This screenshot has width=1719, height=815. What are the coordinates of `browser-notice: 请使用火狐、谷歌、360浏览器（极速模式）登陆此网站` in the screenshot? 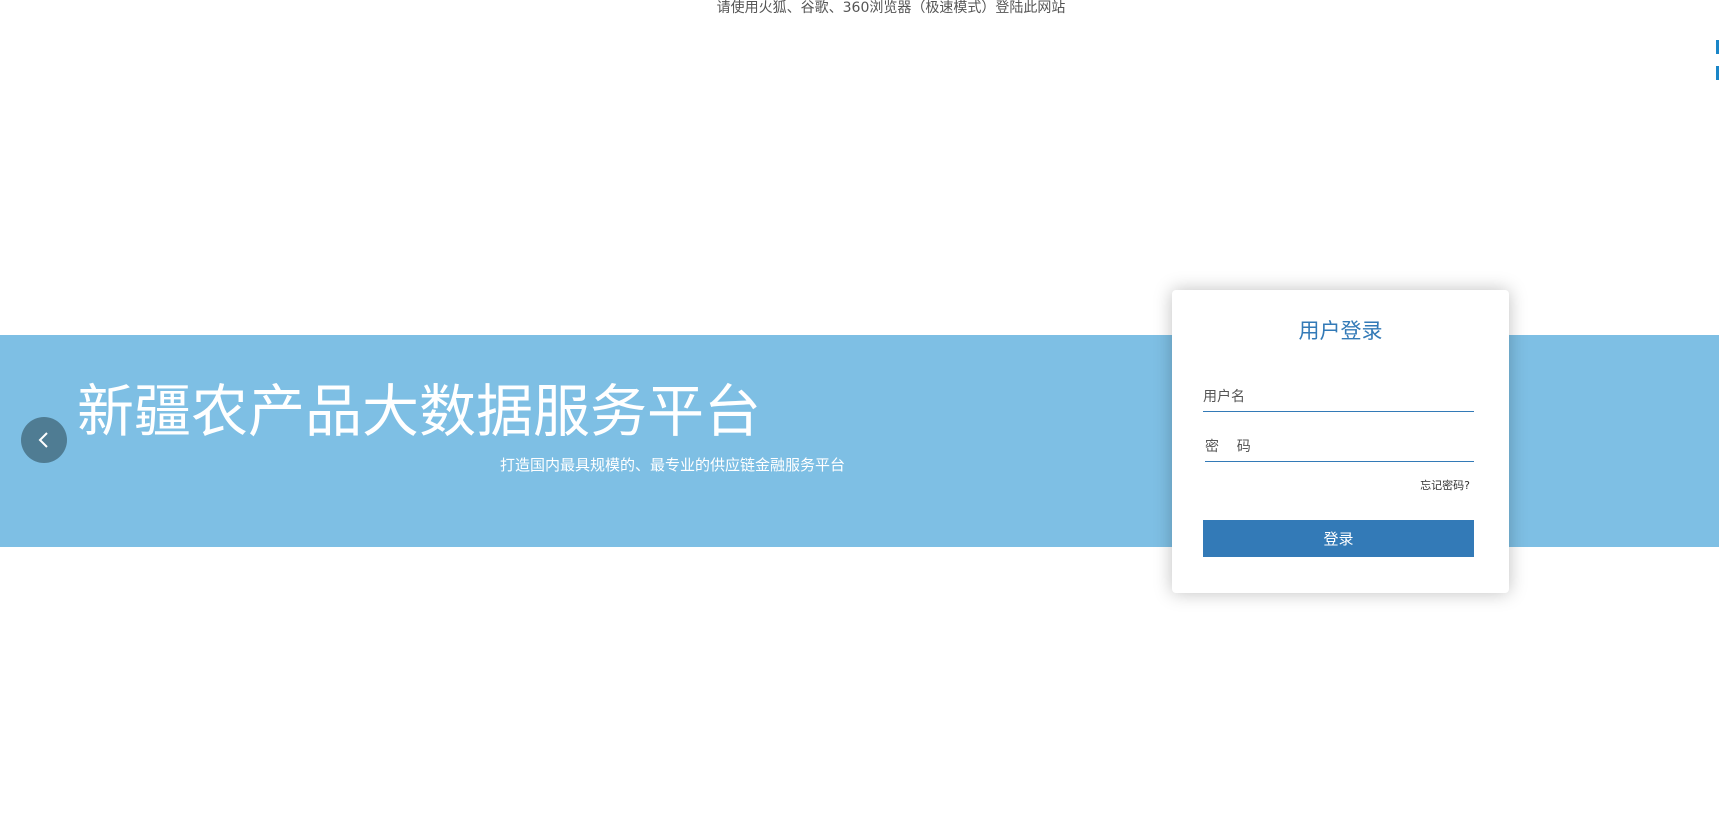 It's located at (891, 8).